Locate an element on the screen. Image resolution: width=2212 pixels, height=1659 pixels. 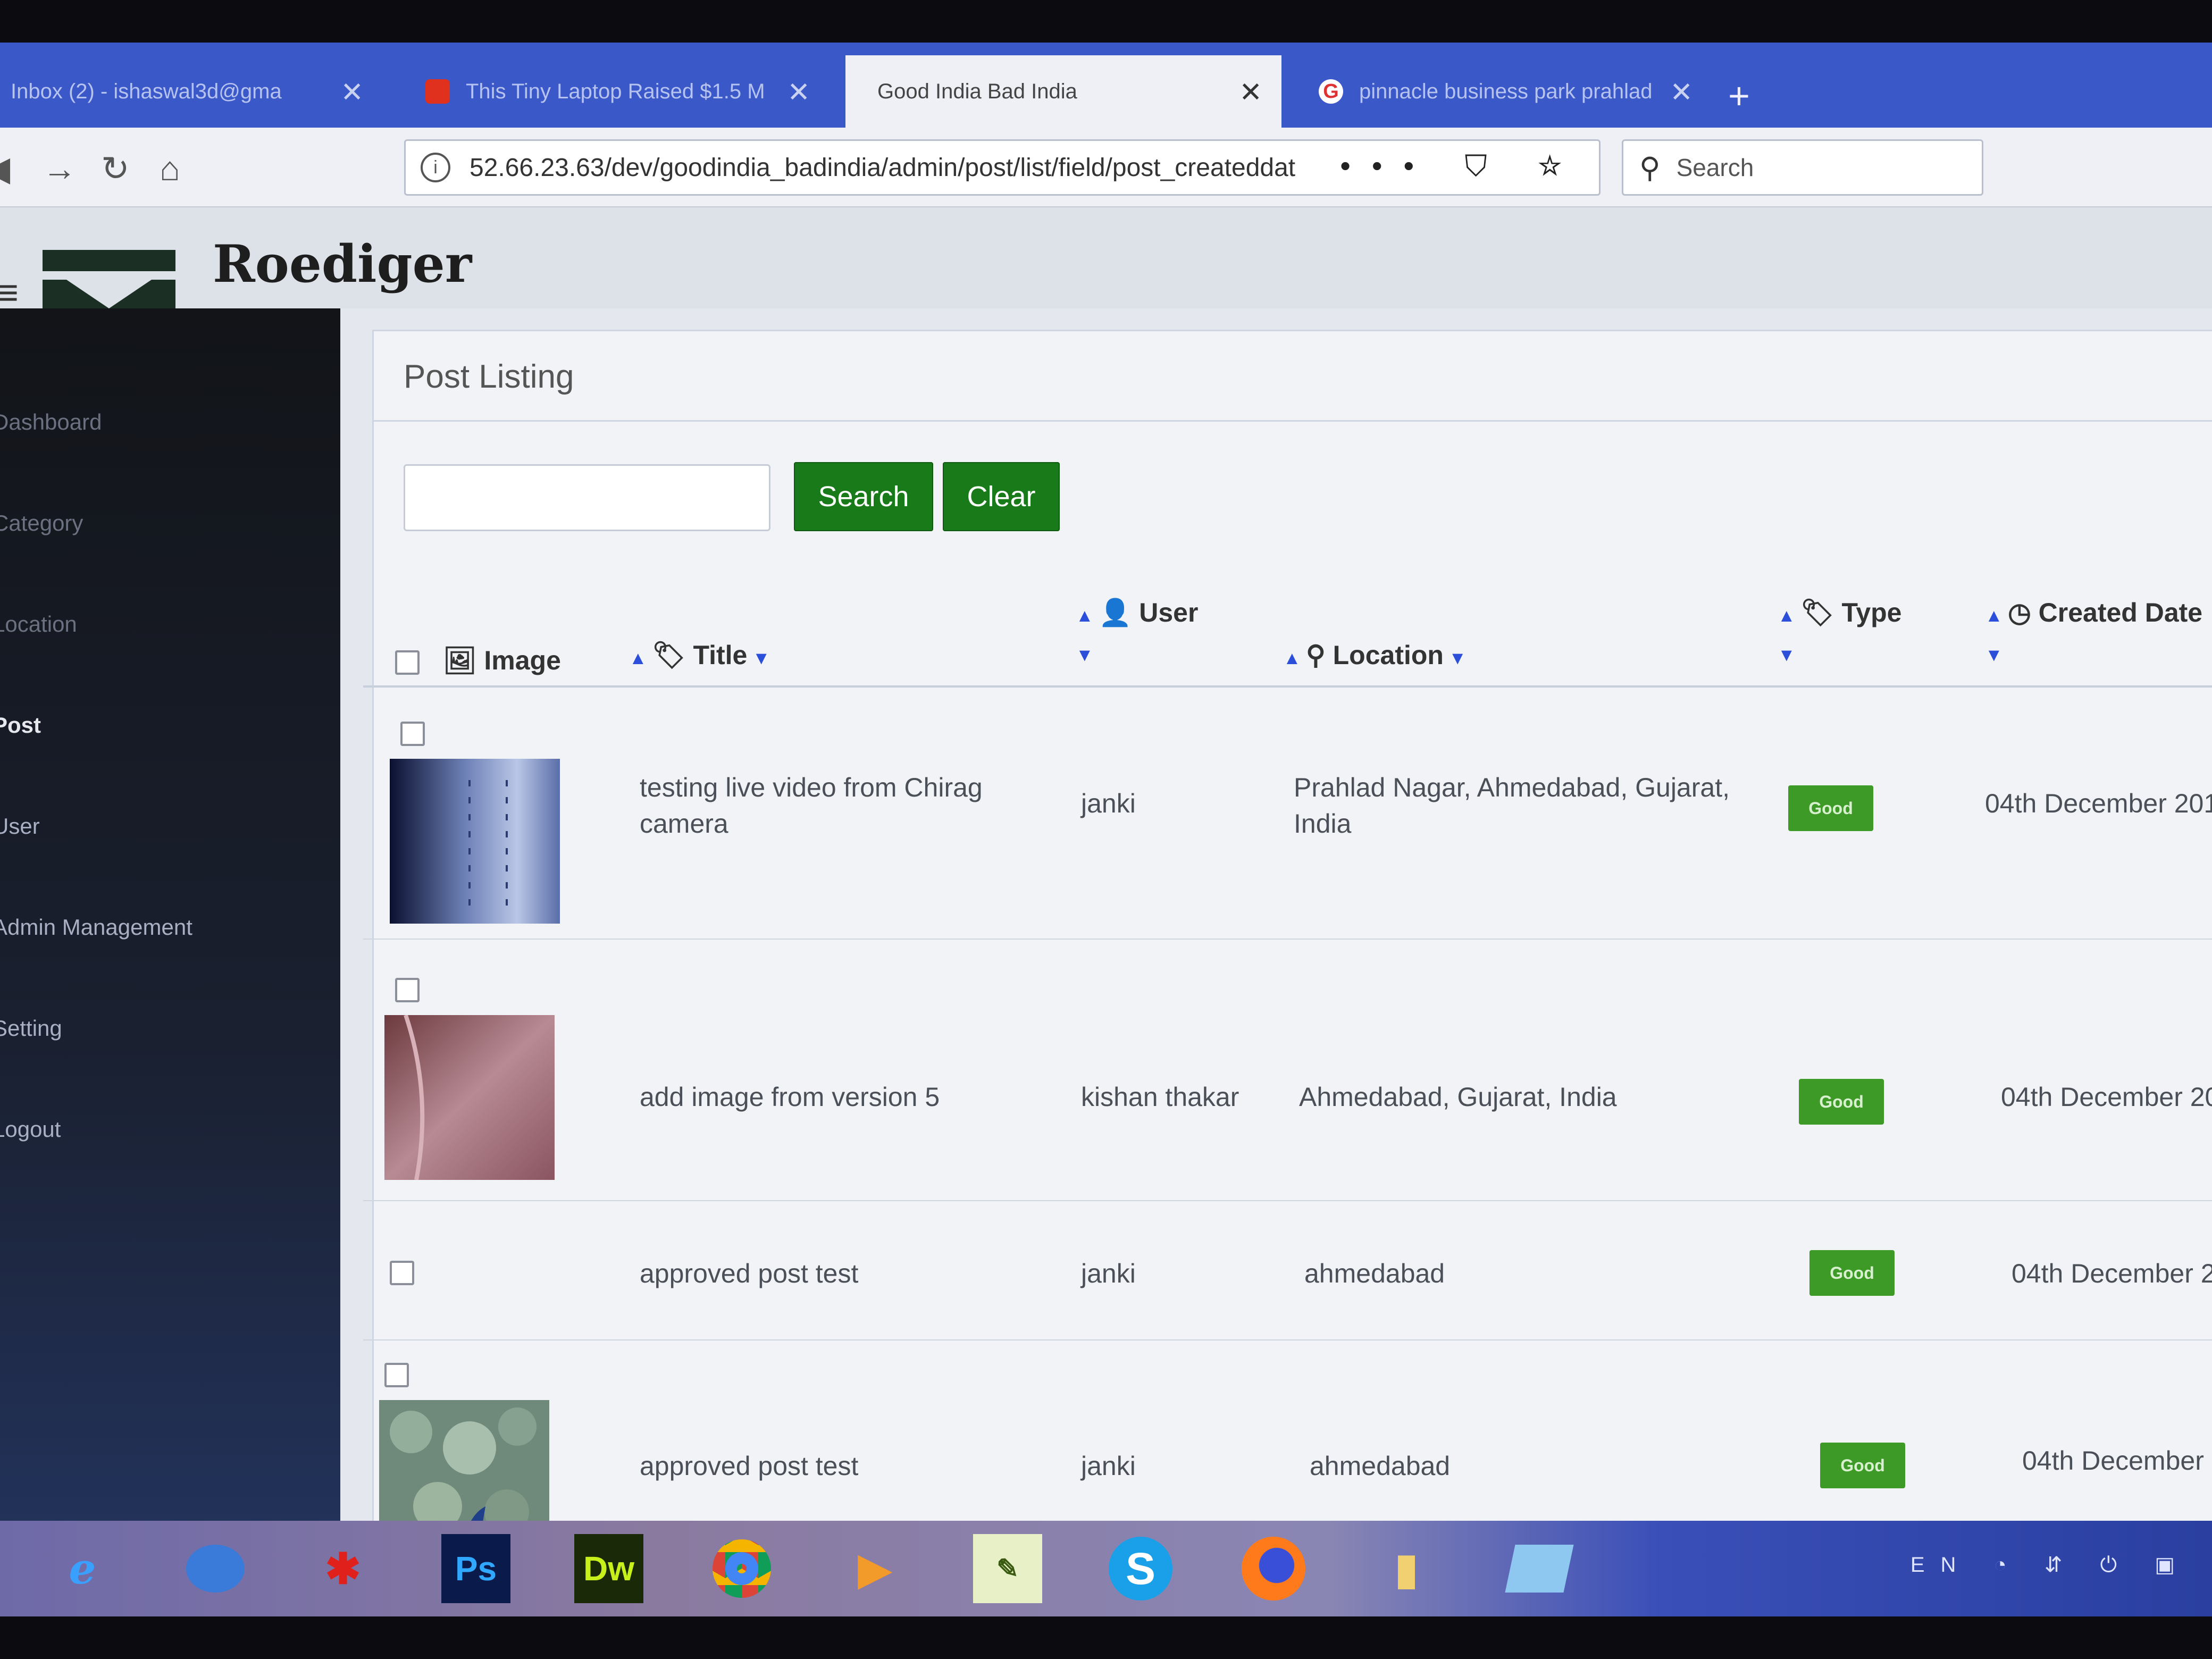
search-icon: ⚲ is located at coordinates (1650, 168).